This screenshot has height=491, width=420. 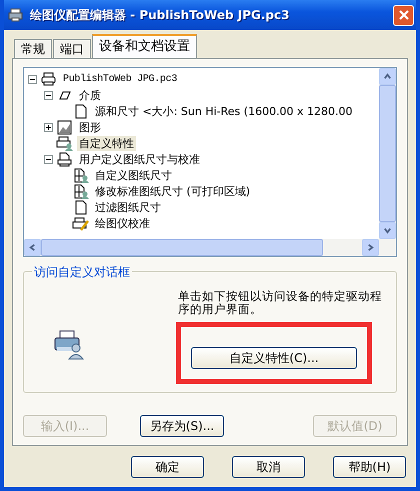 I want to click on tree-item: 自定义特性, so click(x=106, y=143).